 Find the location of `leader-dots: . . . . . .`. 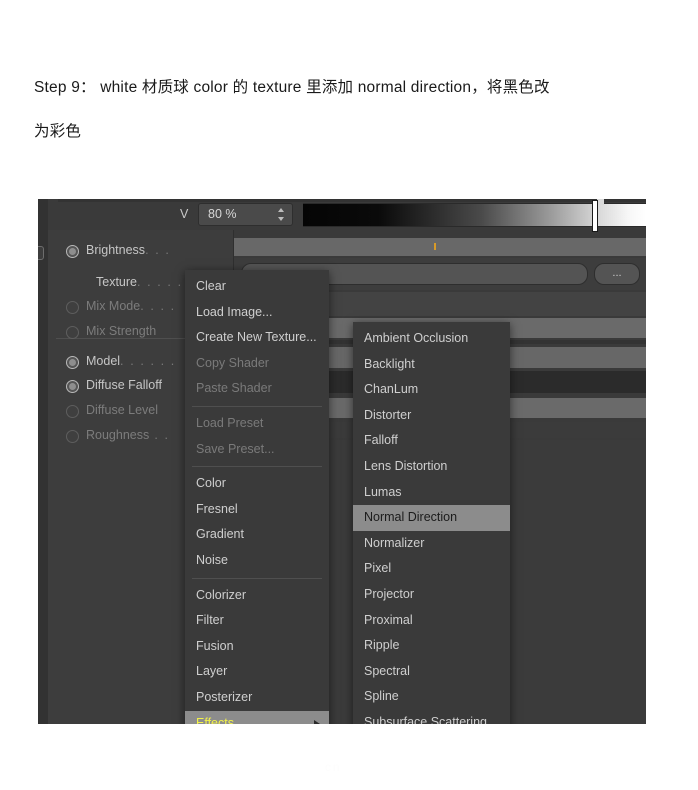

leader-dots: . . . . . . is located at coordinates (148, 361).